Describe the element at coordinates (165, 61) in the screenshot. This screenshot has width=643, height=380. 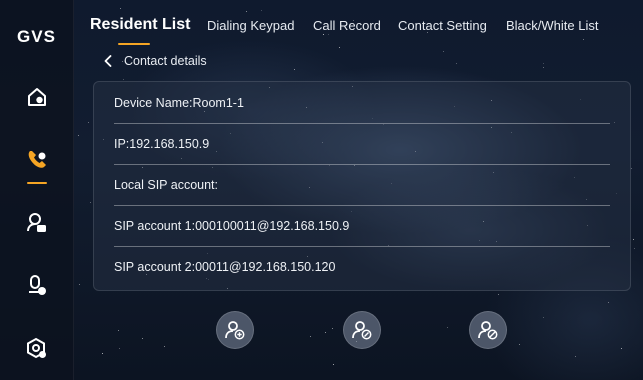
I see `back-label: Contact details` at that location.